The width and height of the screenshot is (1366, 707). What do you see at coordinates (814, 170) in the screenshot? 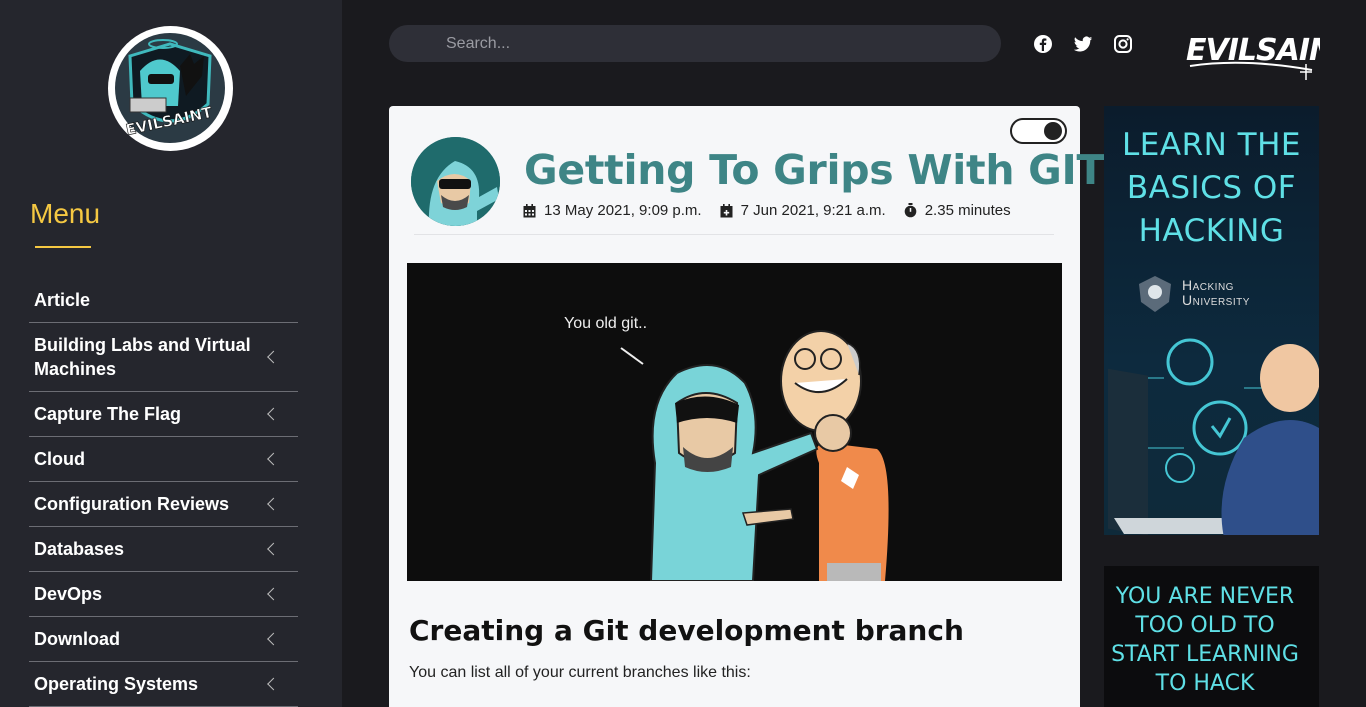
I see `article-title: Getting To Grips With GIT` at bounding box center [814, 170].